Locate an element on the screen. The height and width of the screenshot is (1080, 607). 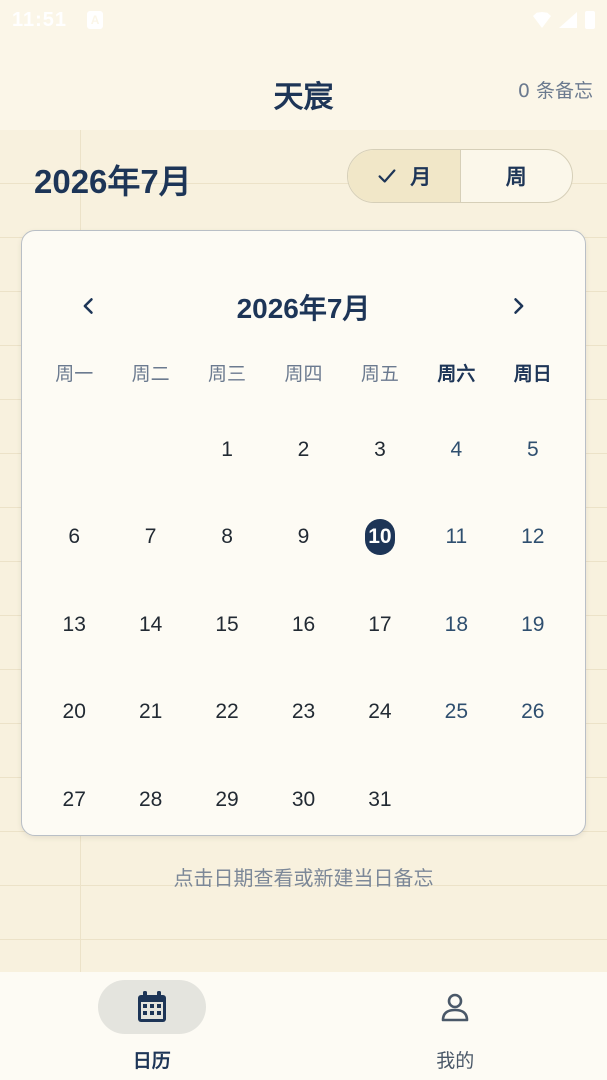
day-number: 30 is located at coordinates (303, 799).